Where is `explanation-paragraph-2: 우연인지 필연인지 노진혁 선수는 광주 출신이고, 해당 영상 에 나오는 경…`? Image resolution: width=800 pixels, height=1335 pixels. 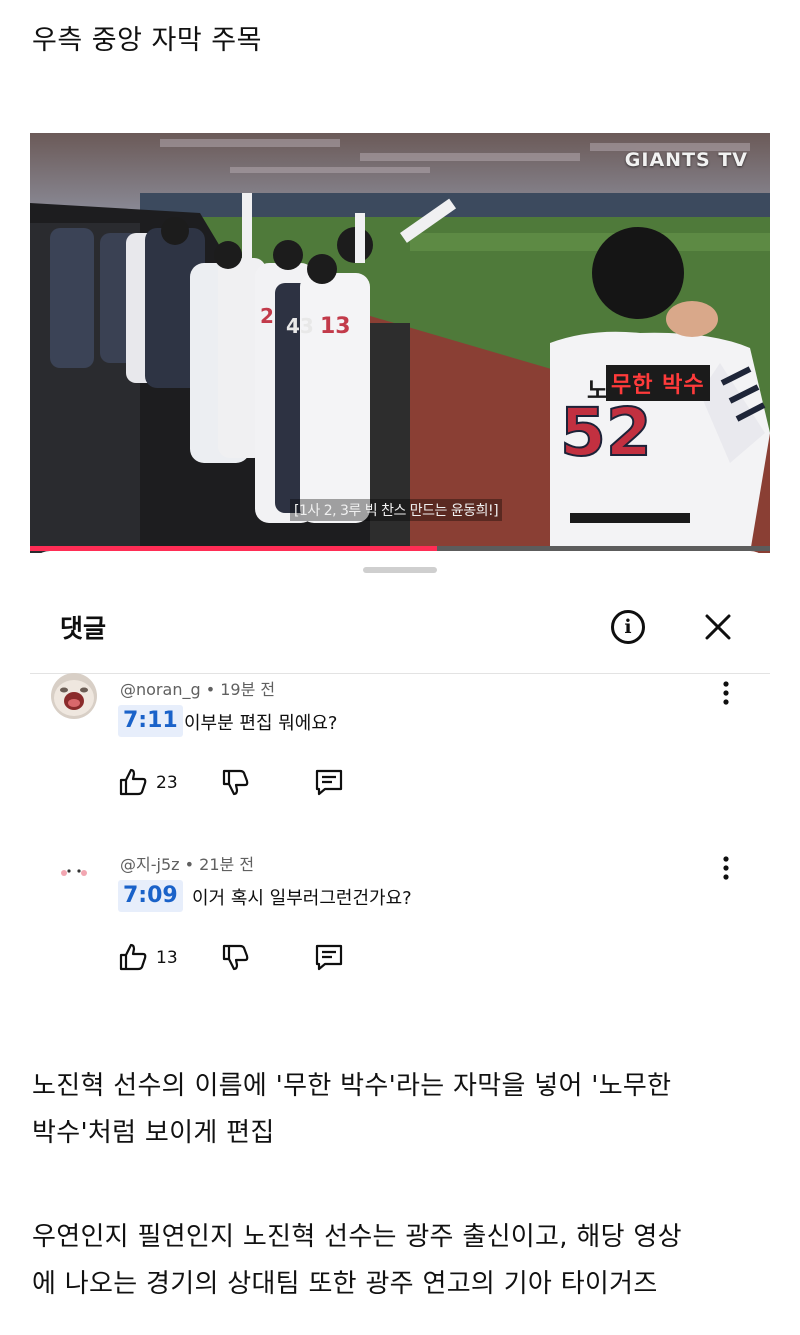
explanation-paragraph-2: 우연인지 필연인지 노진혁 선수는 광주 출신이고, 해당 영상 에 나오는 경… is located at coordinates (402, 1261).